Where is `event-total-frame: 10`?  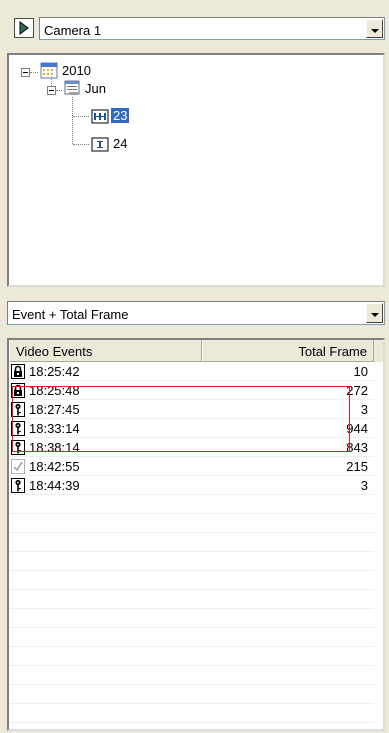
event-total-frame: 10 is located at coordinates (360, 371).